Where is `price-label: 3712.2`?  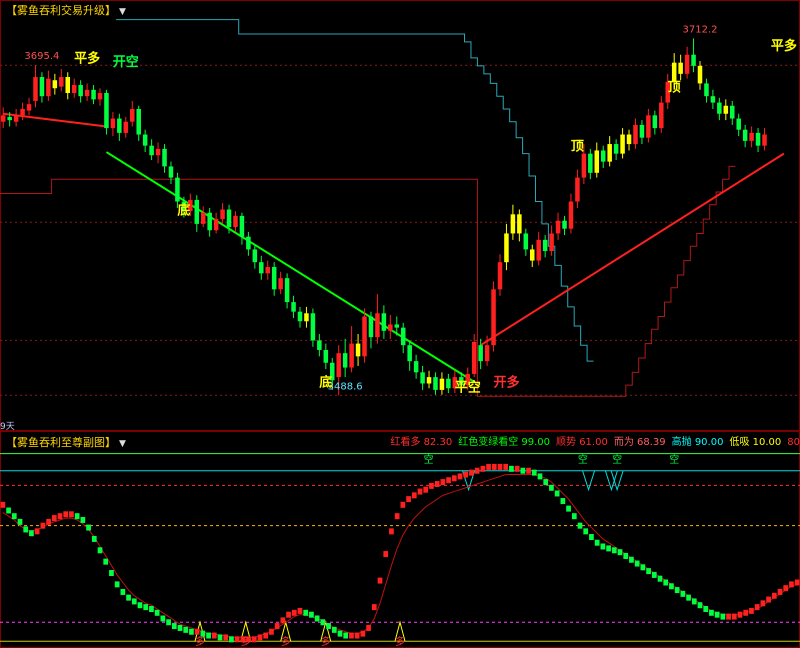 price-label: 3712.2 is located at coordinates (700, 29).